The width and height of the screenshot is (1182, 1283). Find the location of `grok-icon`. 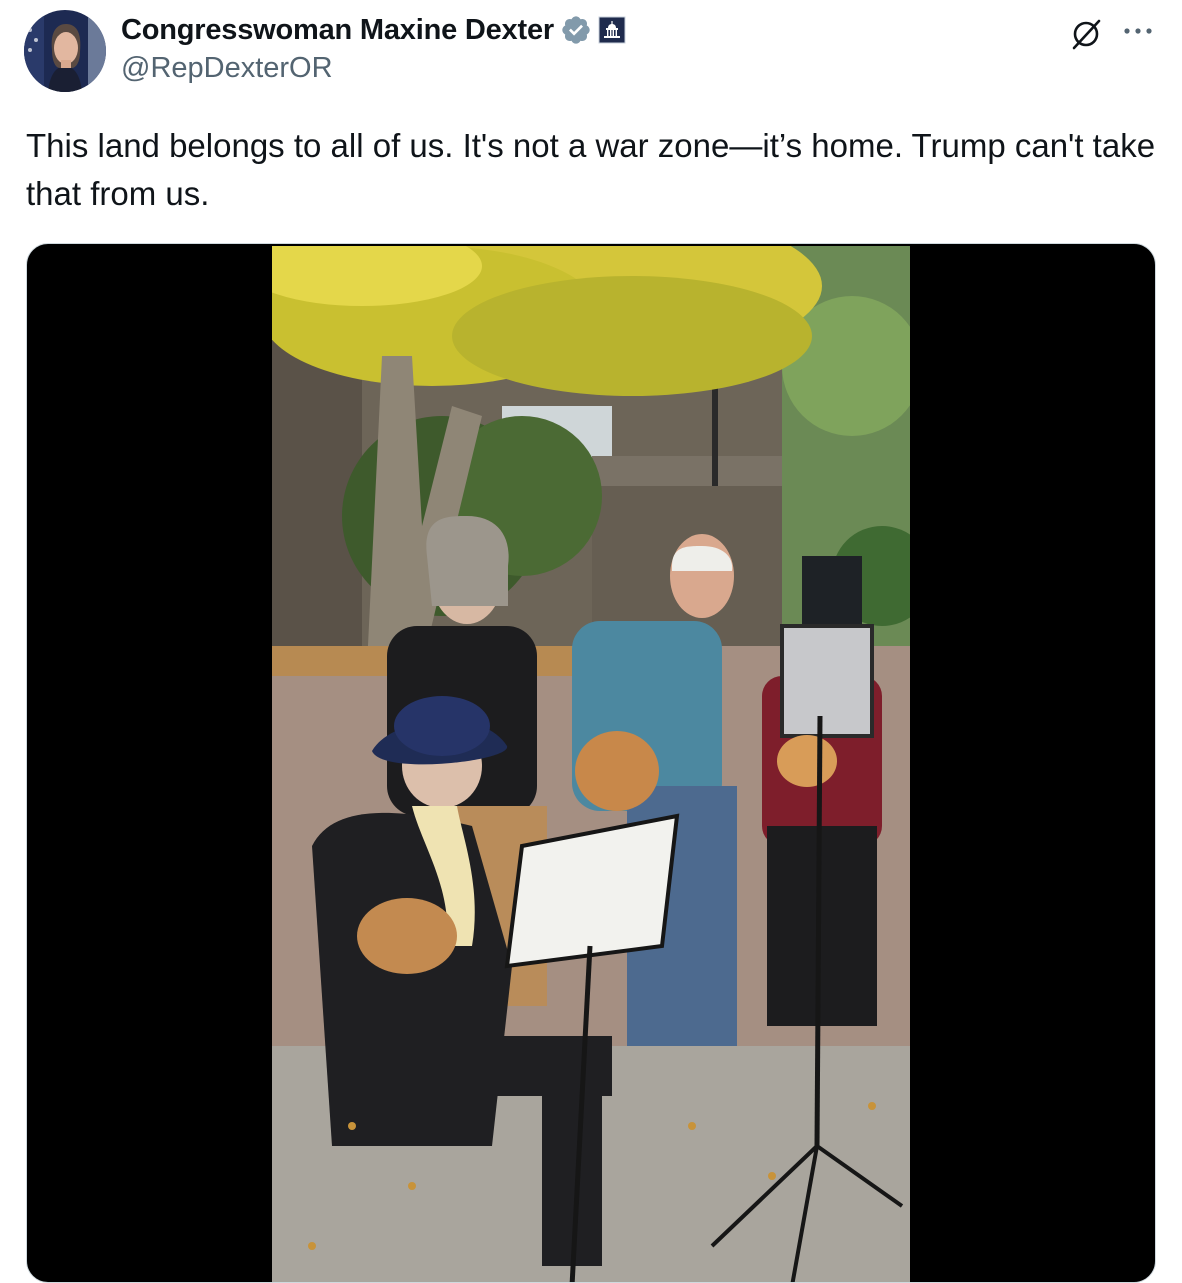

grok-icon is located at coordinates (1086, 34).